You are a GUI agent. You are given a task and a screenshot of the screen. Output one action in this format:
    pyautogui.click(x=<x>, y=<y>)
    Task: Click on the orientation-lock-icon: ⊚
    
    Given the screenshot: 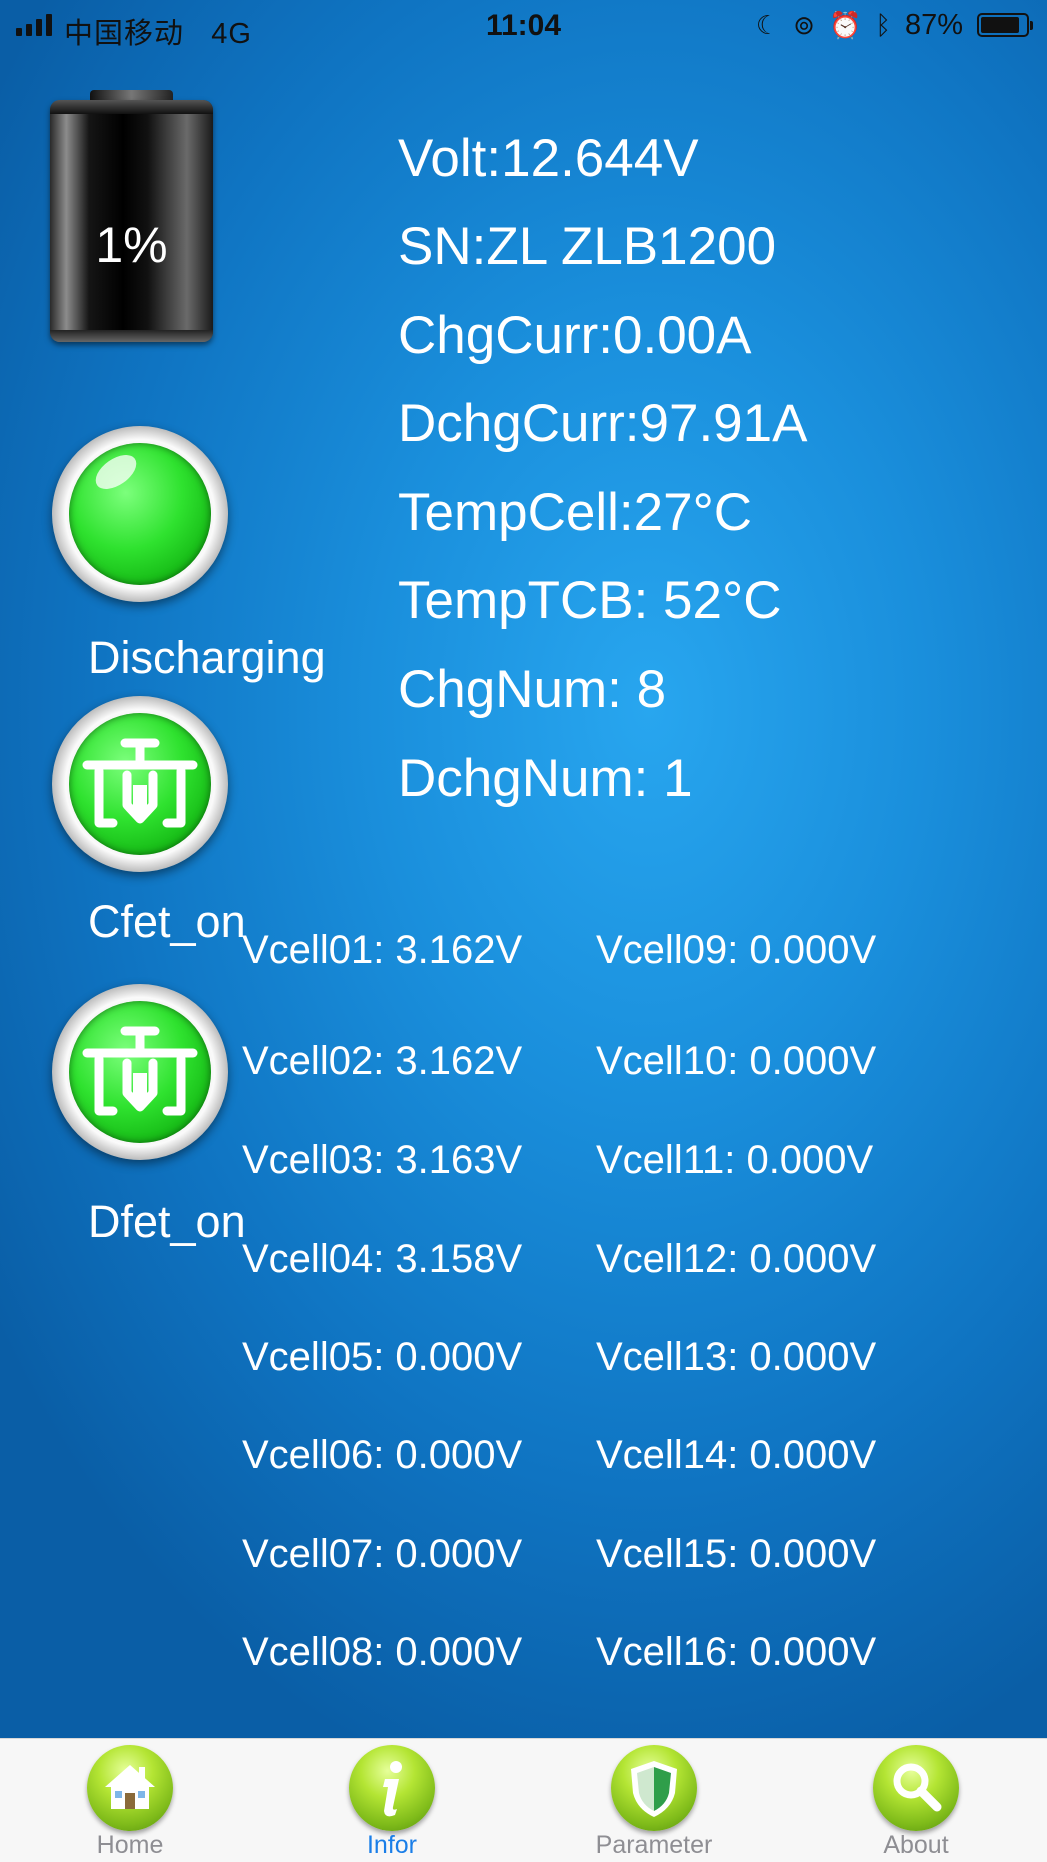 What is the action you would take?
    pyautogui.click(x=804, y=25)
    